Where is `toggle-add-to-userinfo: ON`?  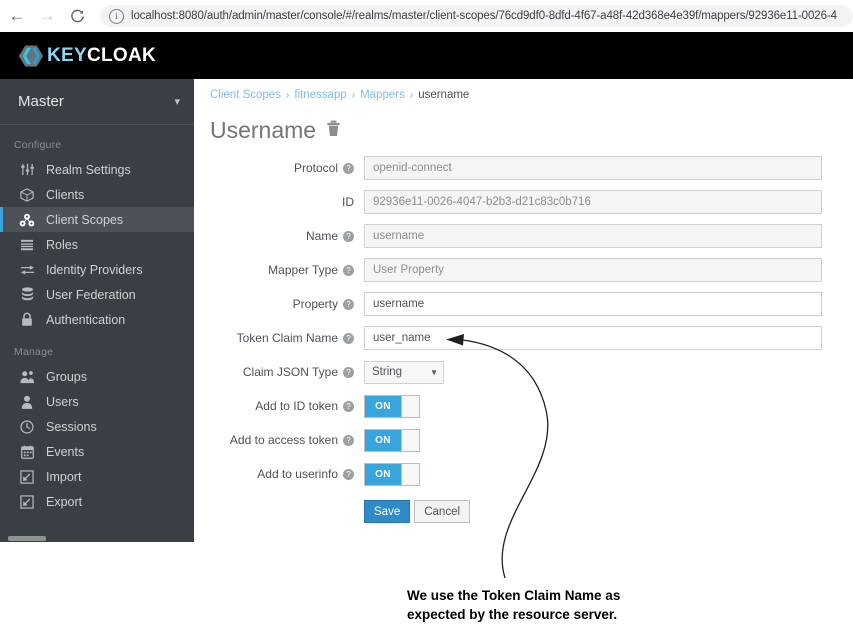
toggle-add-to-userinfo: ON is located at coordinates (392, 474).